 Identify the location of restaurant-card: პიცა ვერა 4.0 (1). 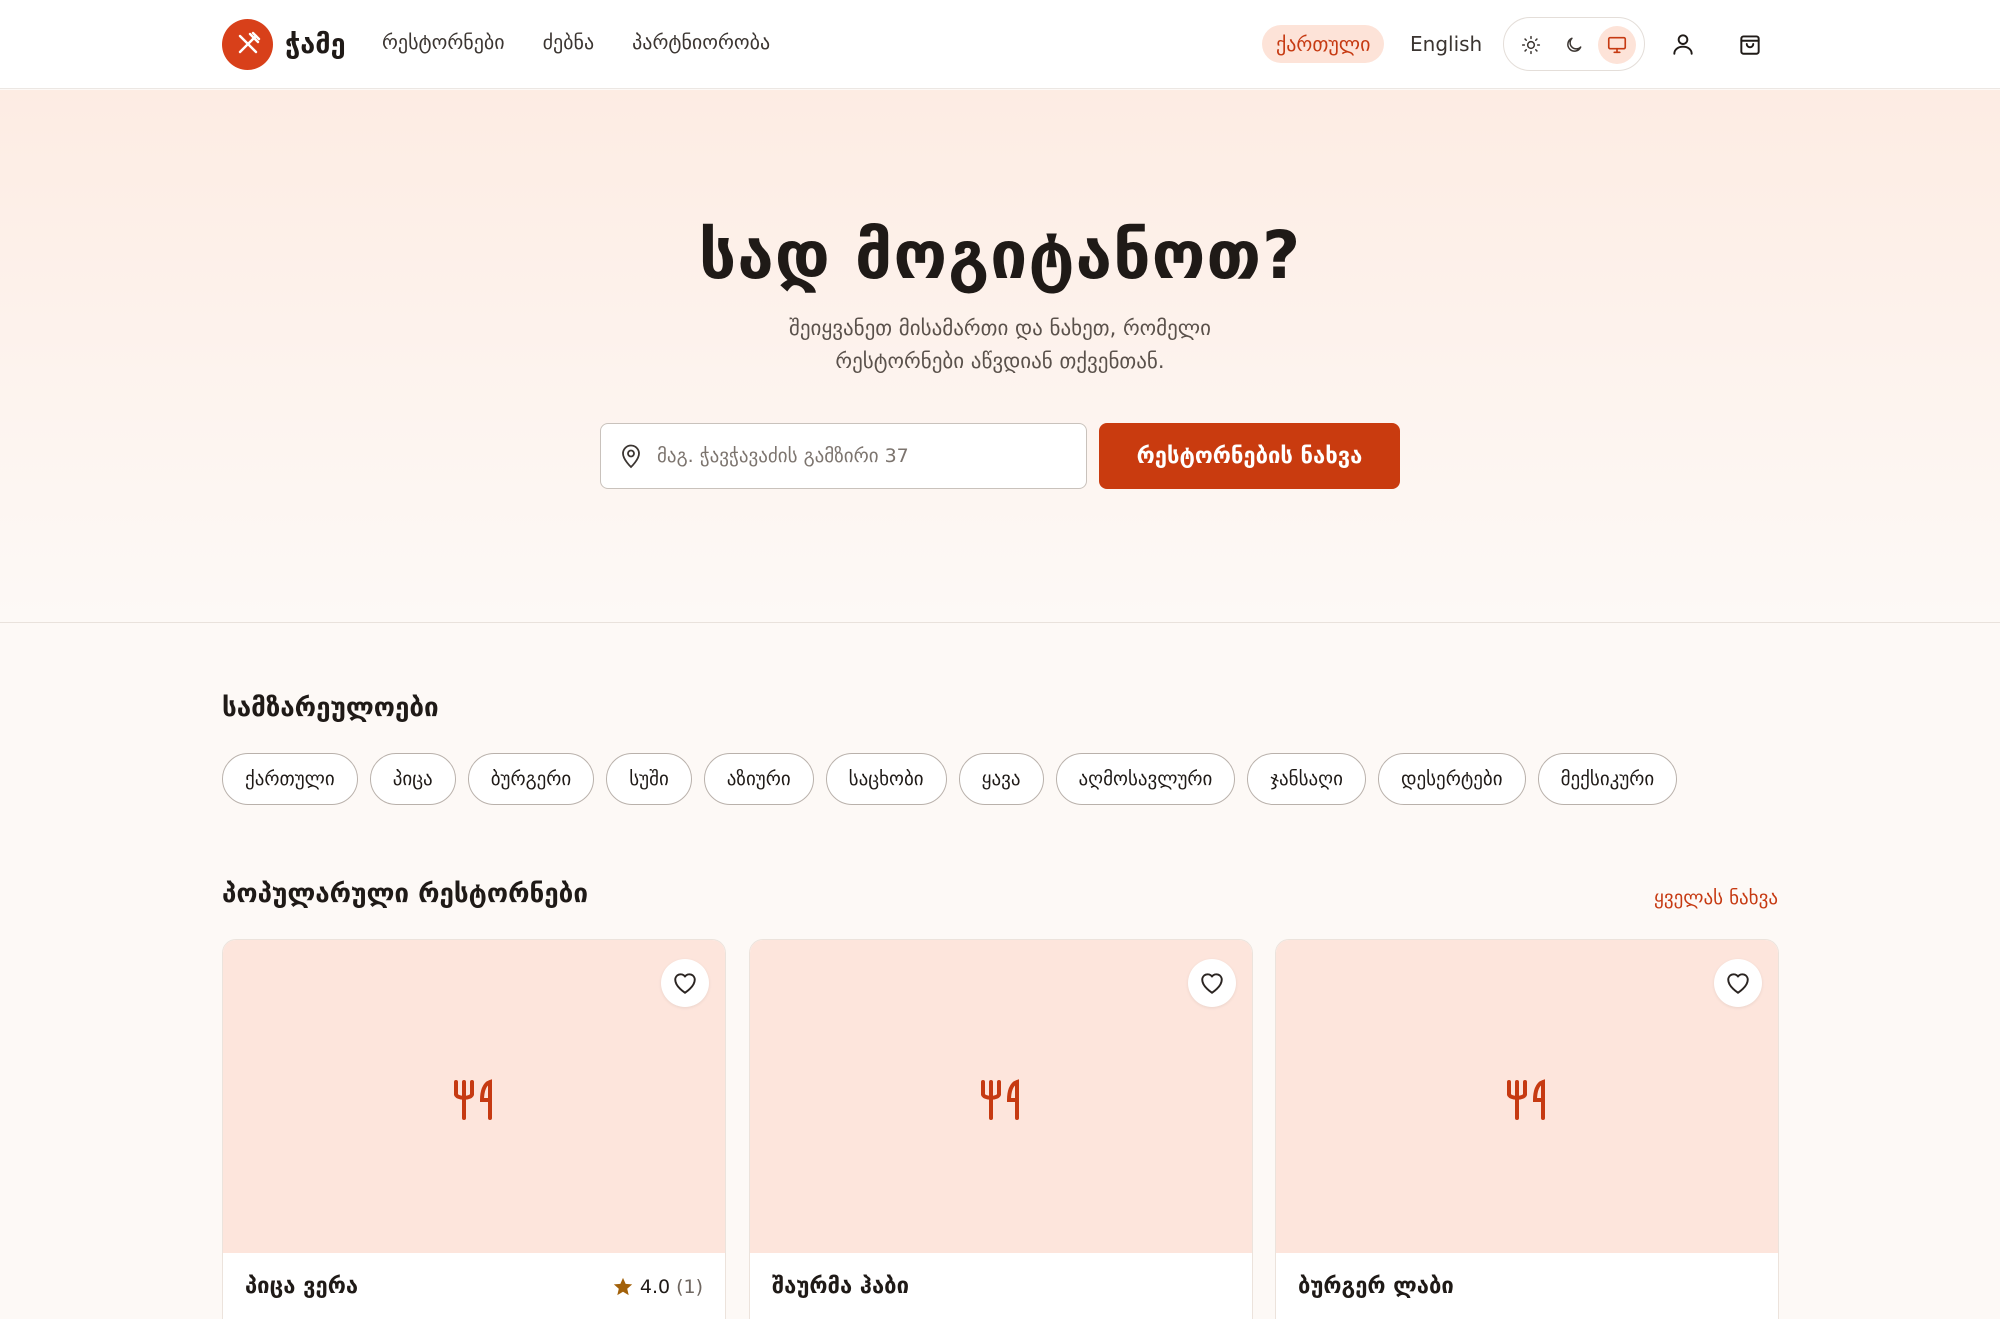
(474, 1129).